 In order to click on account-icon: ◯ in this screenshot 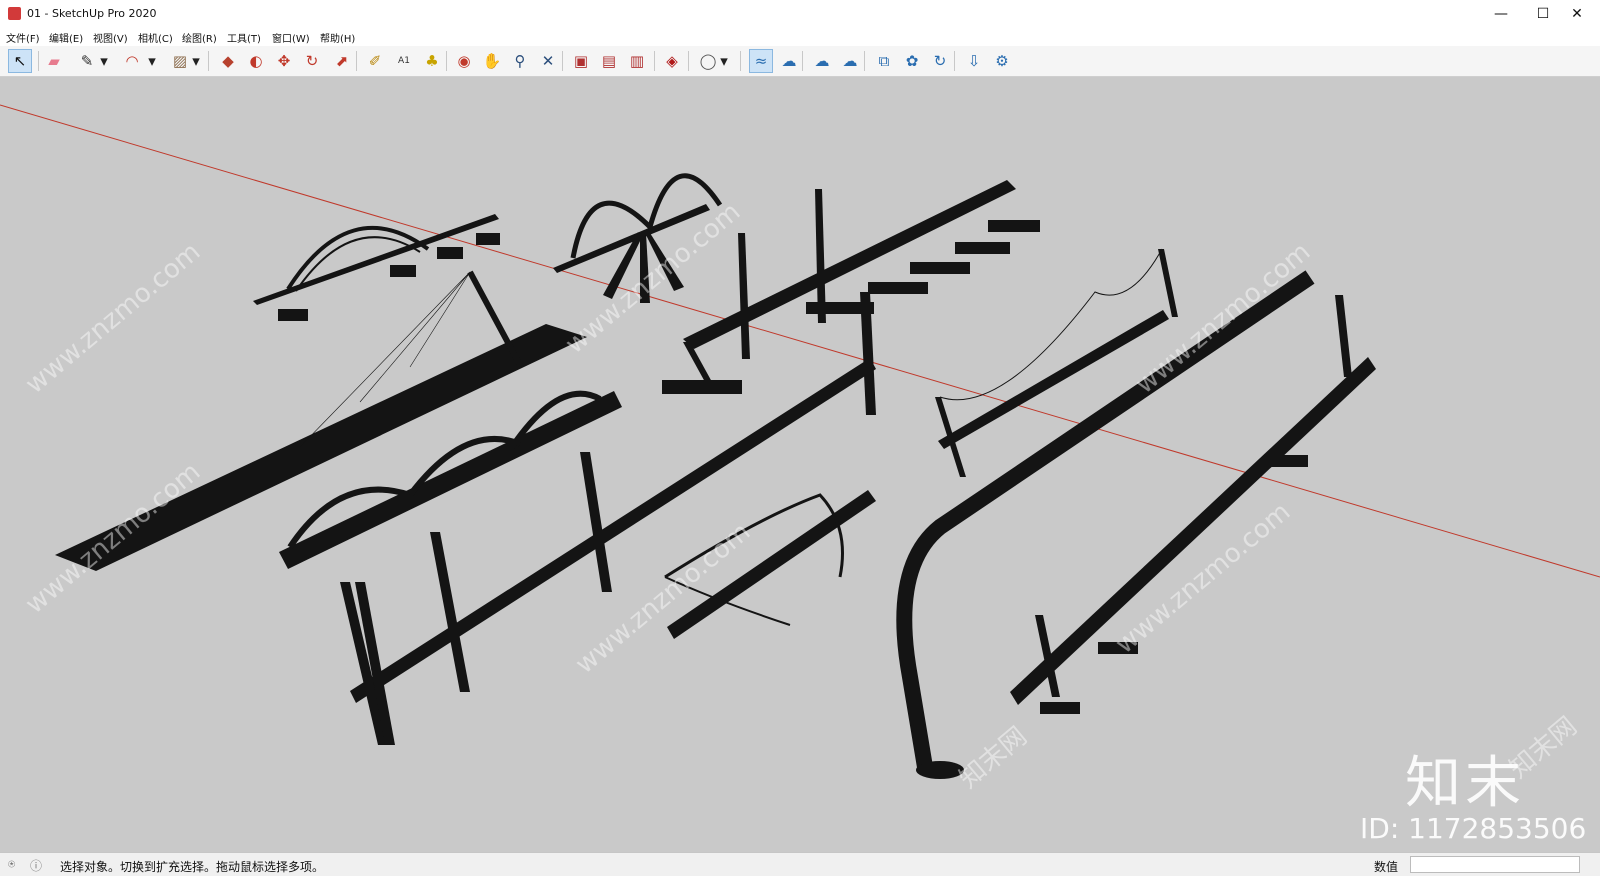, I will do `click(708, 61)`.